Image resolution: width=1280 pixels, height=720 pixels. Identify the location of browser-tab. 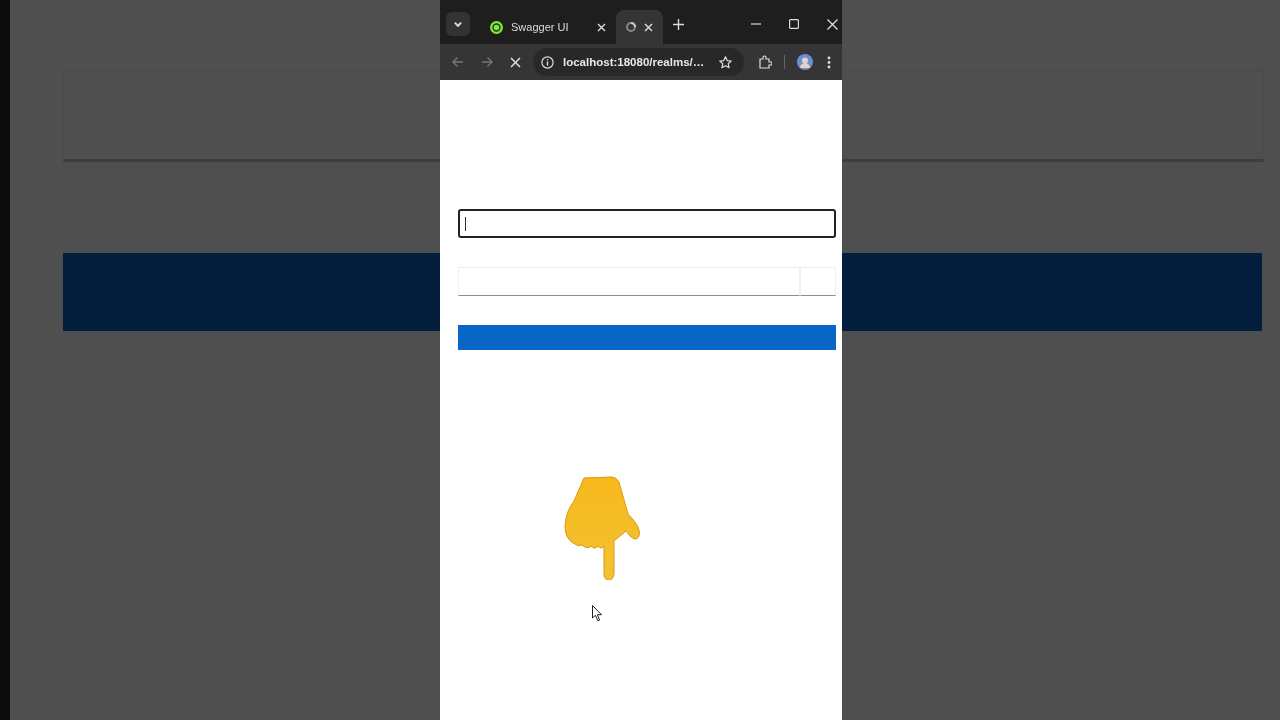
(639, 27).